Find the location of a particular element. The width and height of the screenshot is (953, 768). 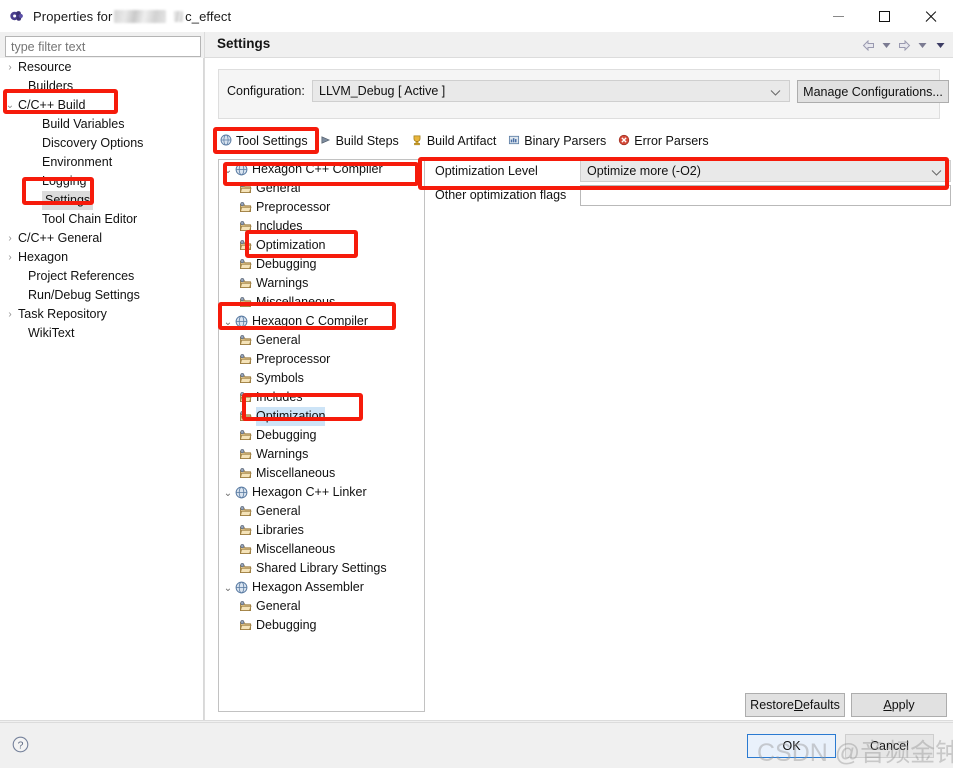

sidebar-item-logging: Logging is located at coordinates (102, 181).